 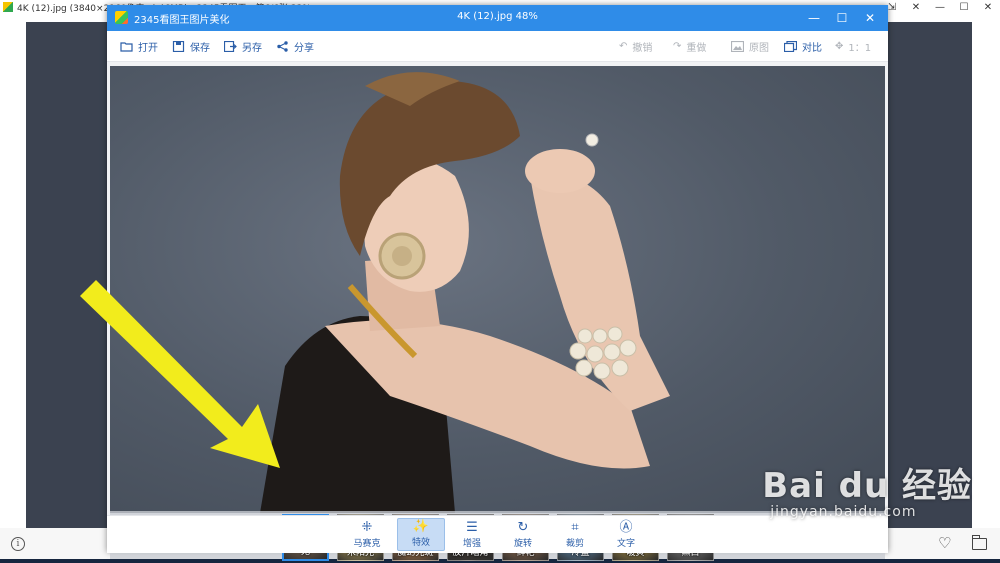 What do you see at coordinates (814, 18) in the screenshot?
I see `dialog-minimize-icon: —` at bounding box center [814, 18].